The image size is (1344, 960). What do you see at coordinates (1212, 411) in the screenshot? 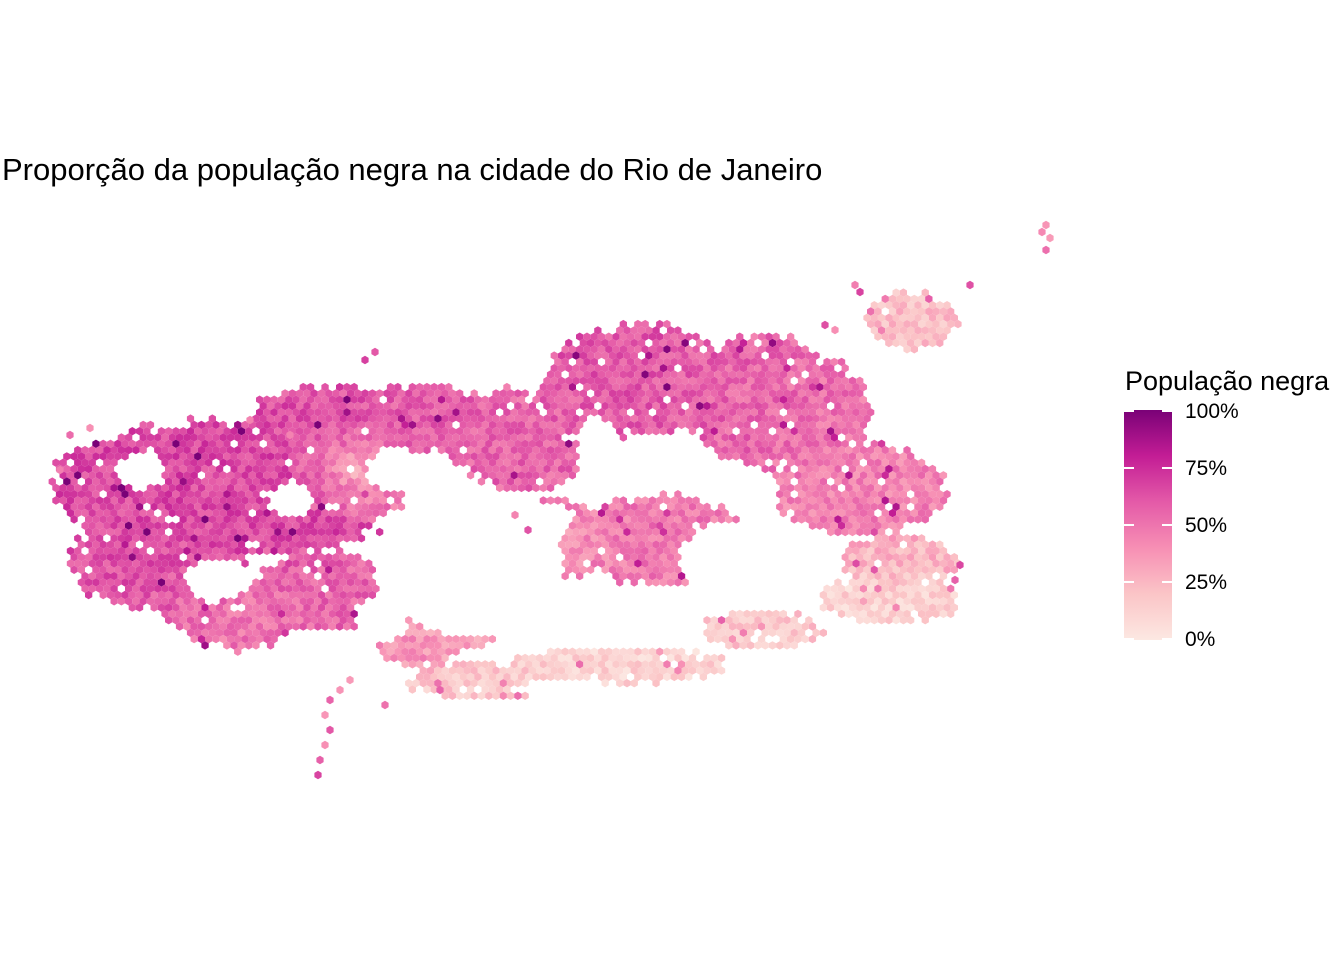
I see `legend-tick-label: 100%` at bounding box center [1212, 411].